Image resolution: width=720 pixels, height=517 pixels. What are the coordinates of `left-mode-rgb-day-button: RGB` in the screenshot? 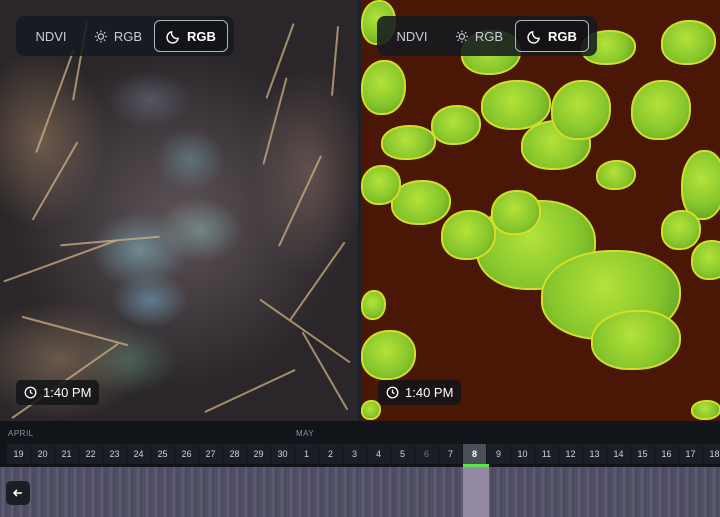 It's located at (118, 36).